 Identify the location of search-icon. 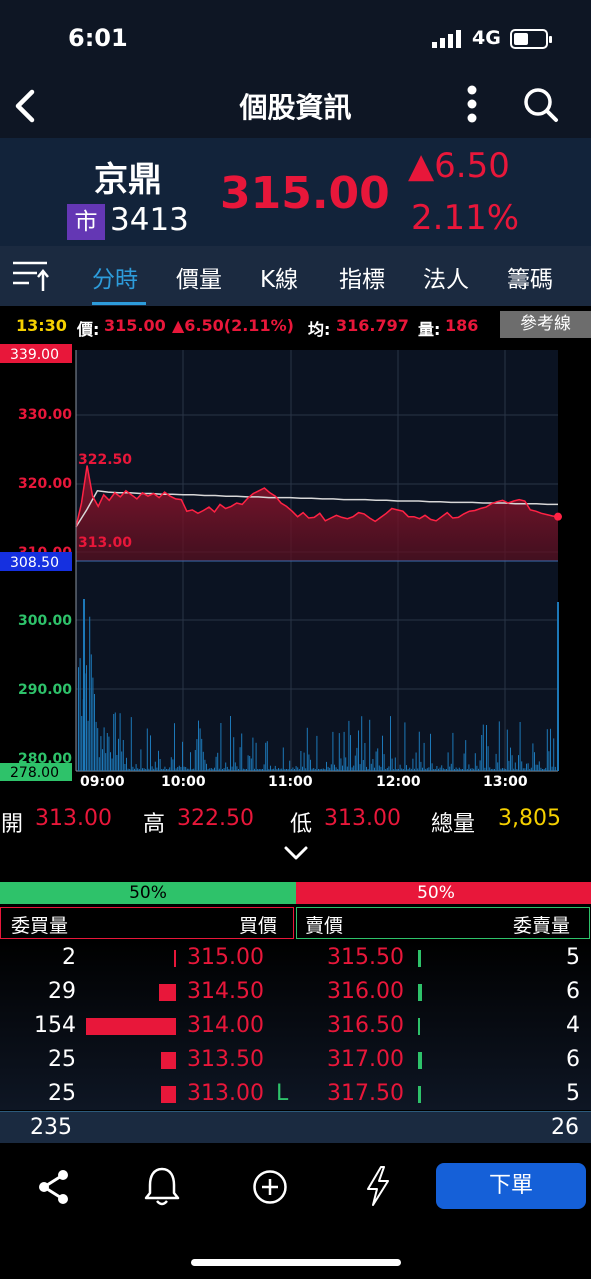
(541, 105).